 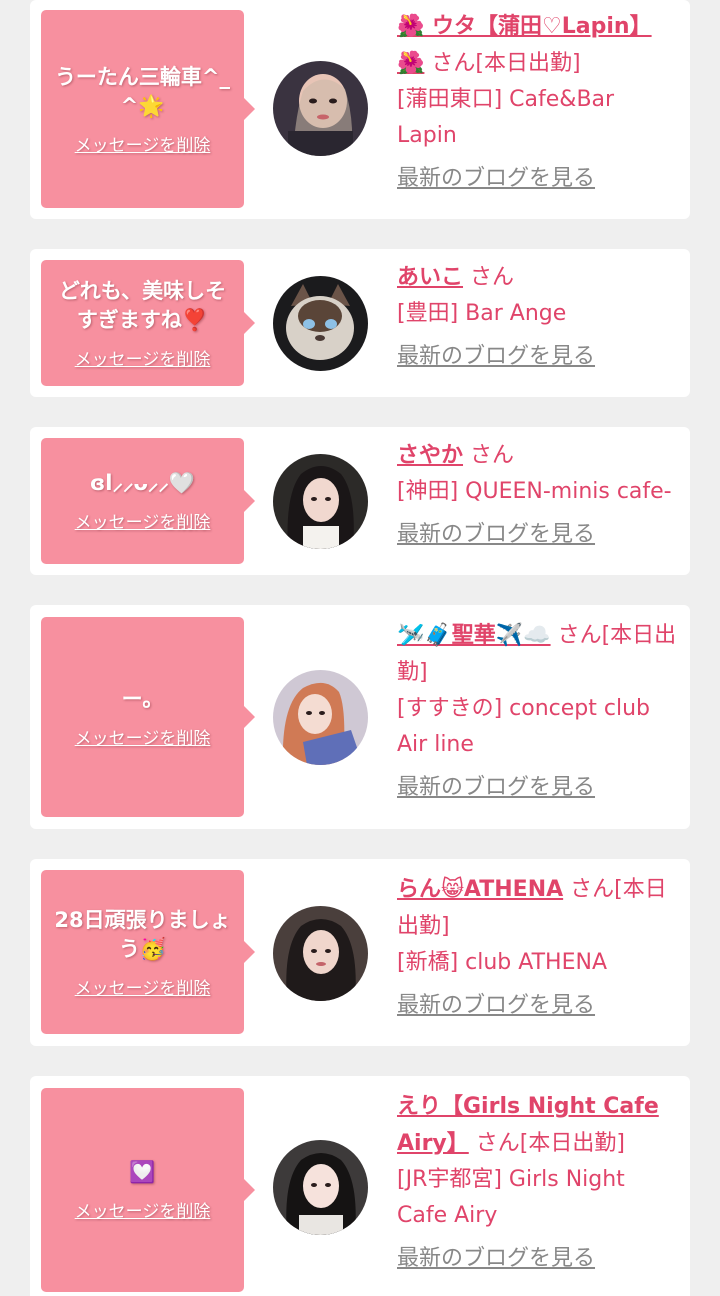 I want to click on shop-name: [神田] QUEEN-minis cafe-, so click(x=534, y=491).